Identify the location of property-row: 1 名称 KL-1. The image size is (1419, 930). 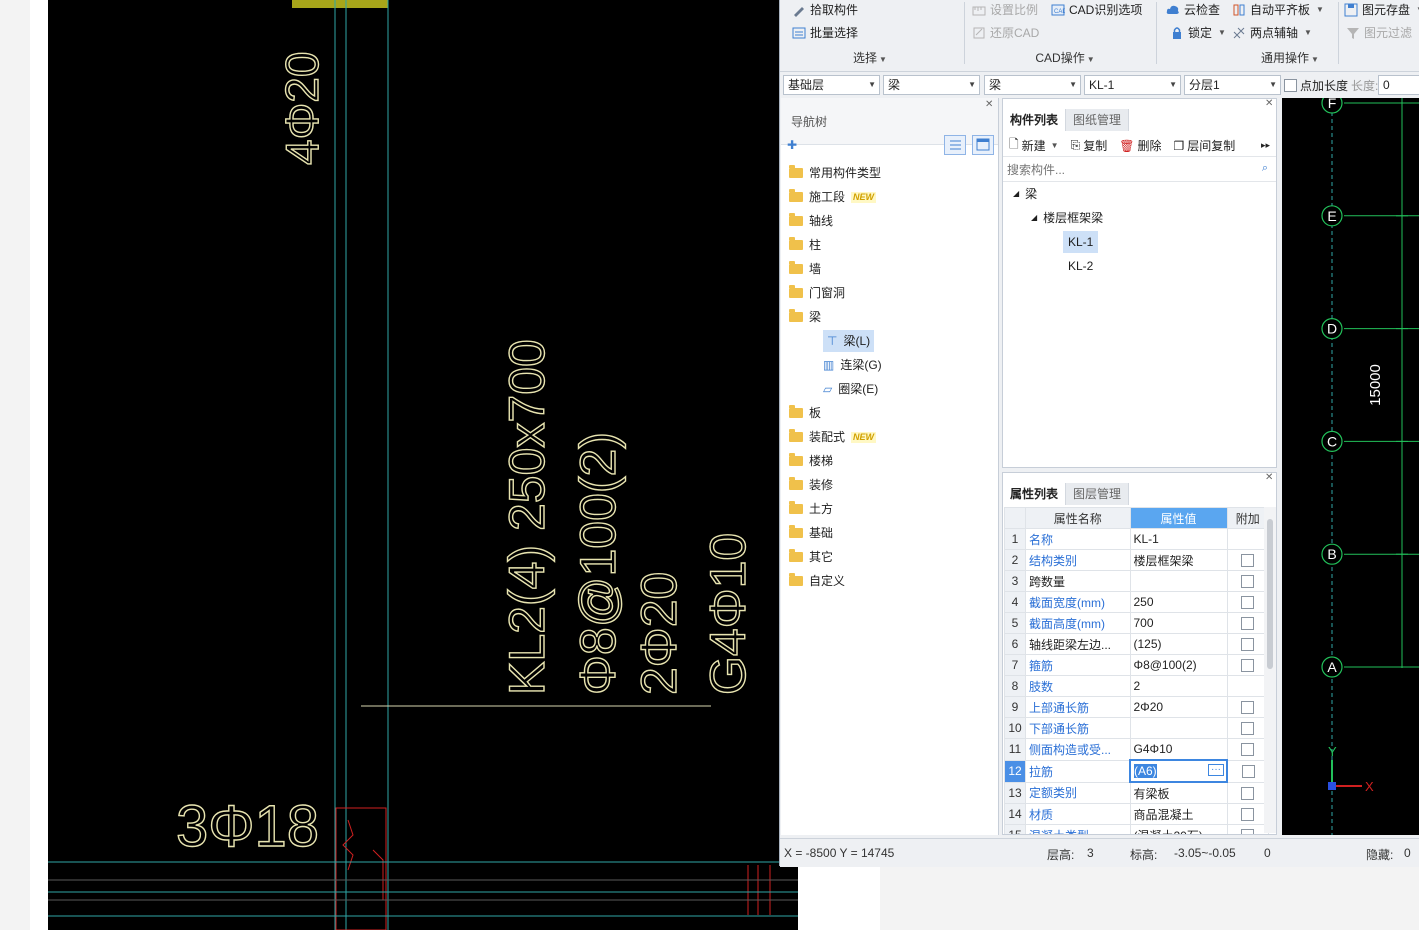
(1136, 539).